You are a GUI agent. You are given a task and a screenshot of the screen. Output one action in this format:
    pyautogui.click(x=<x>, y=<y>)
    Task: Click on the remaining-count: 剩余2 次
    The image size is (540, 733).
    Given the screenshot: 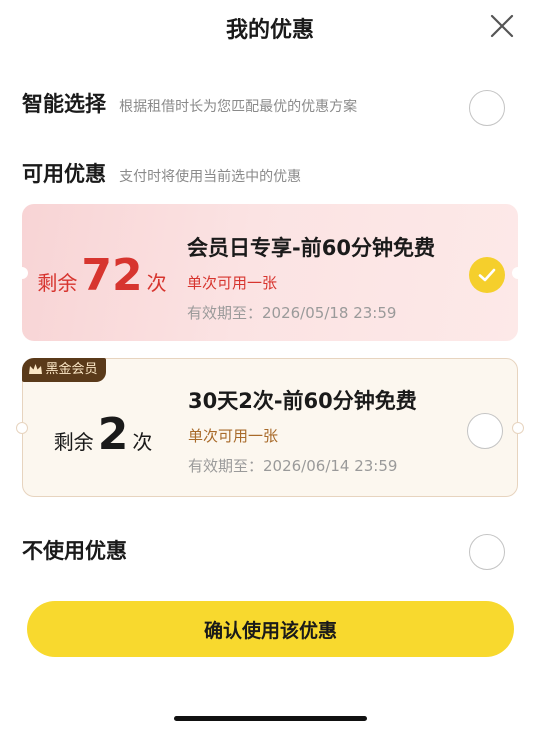 What is the action you would take?
    pyautogui.click(x=103, y=434)
    